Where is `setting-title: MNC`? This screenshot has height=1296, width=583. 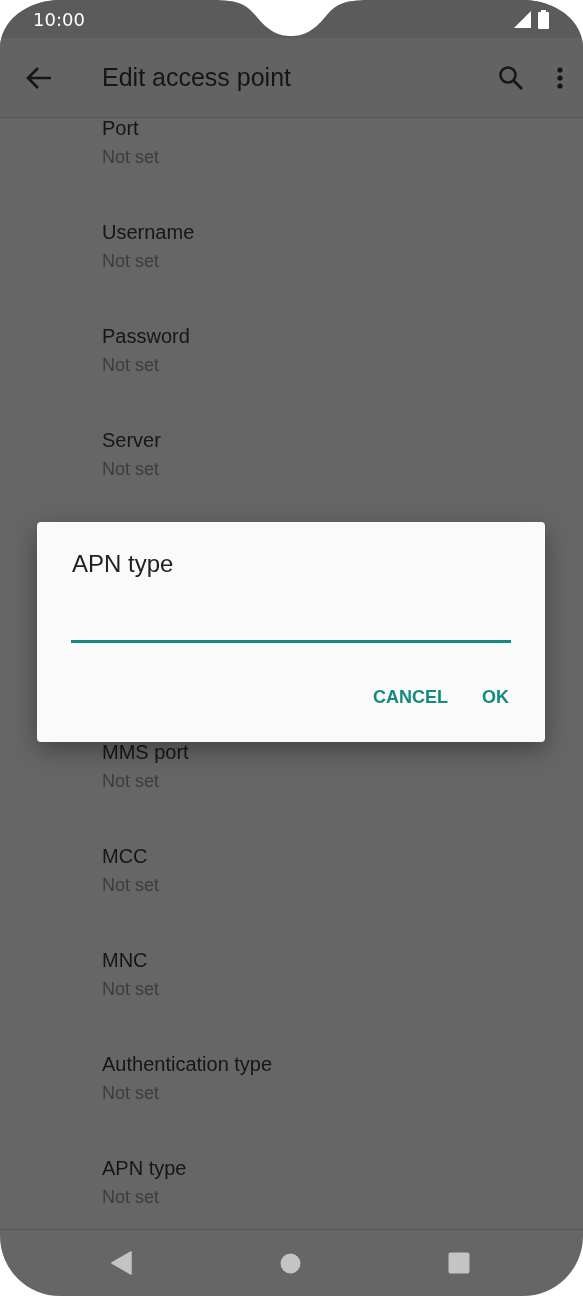 setting-title: MNC is located at coordinates (125, 960).